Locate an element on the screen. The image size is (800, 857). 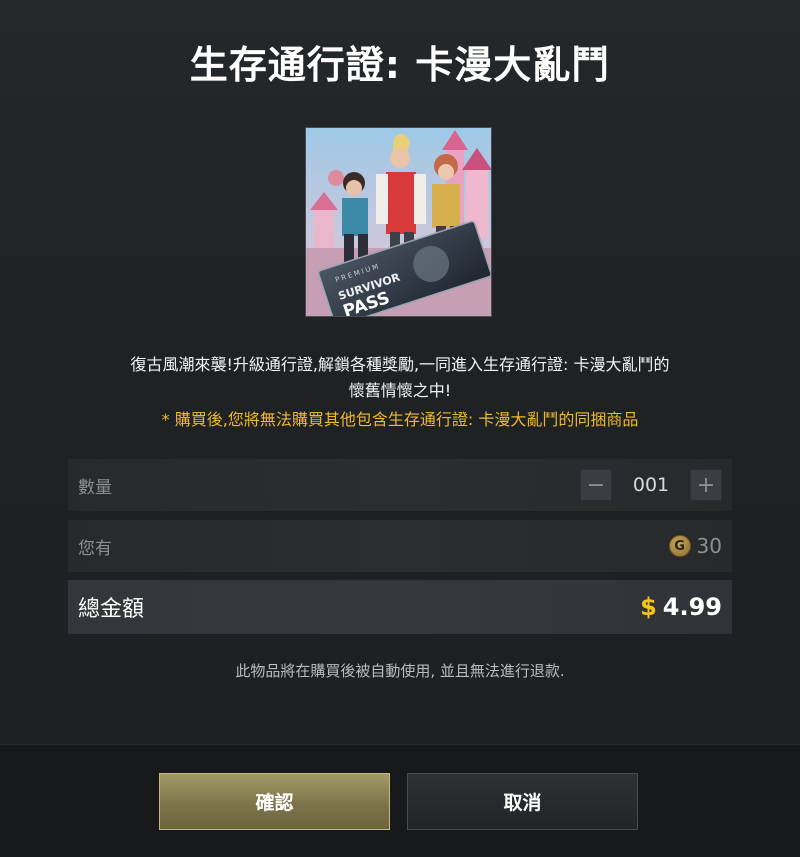
balance-label: 您有 is located at coordinates (95, 548).